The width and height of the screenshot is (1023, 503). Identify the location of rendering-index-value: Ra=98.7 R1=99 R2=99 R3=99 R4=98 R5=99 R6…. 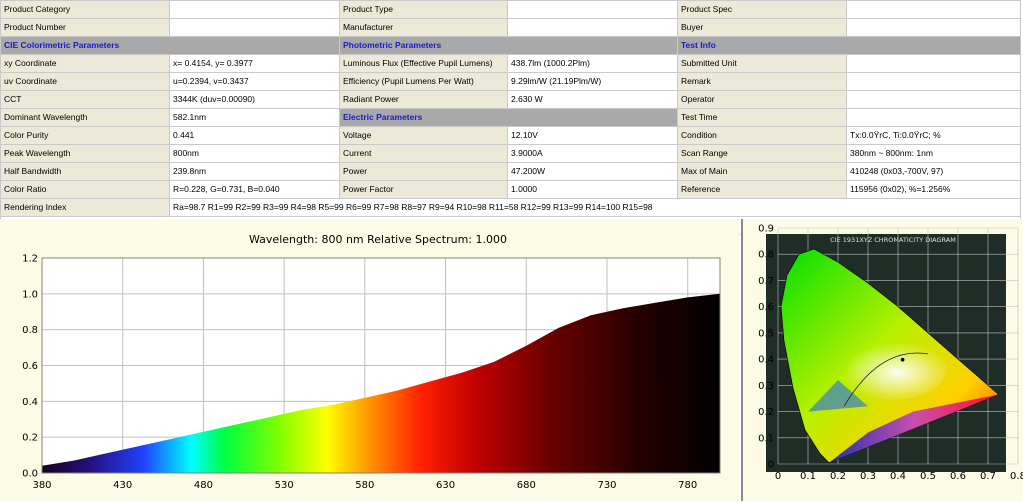
(595, 207).